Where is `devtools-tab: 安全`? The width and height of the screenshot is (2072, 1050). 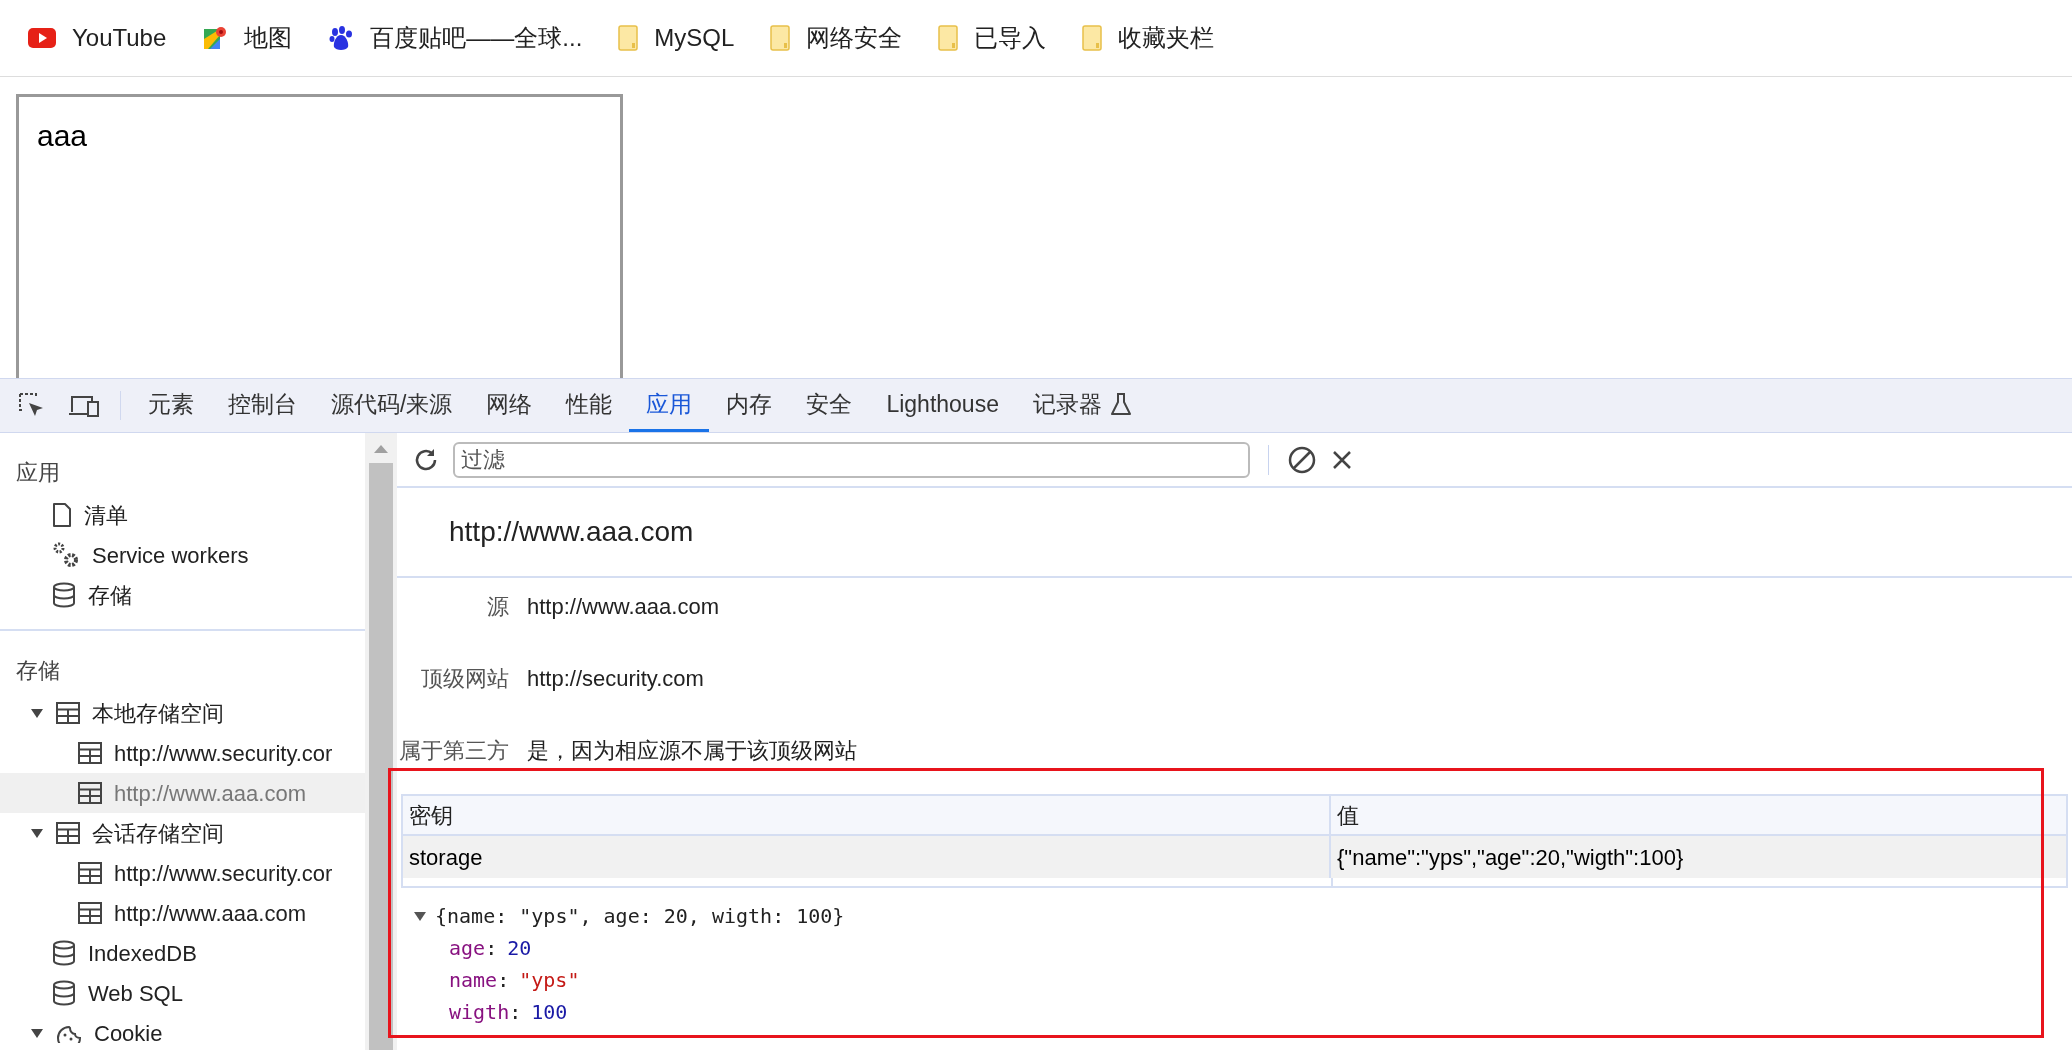
devtools-tab: 安全 is located at coordinates (829, 405).